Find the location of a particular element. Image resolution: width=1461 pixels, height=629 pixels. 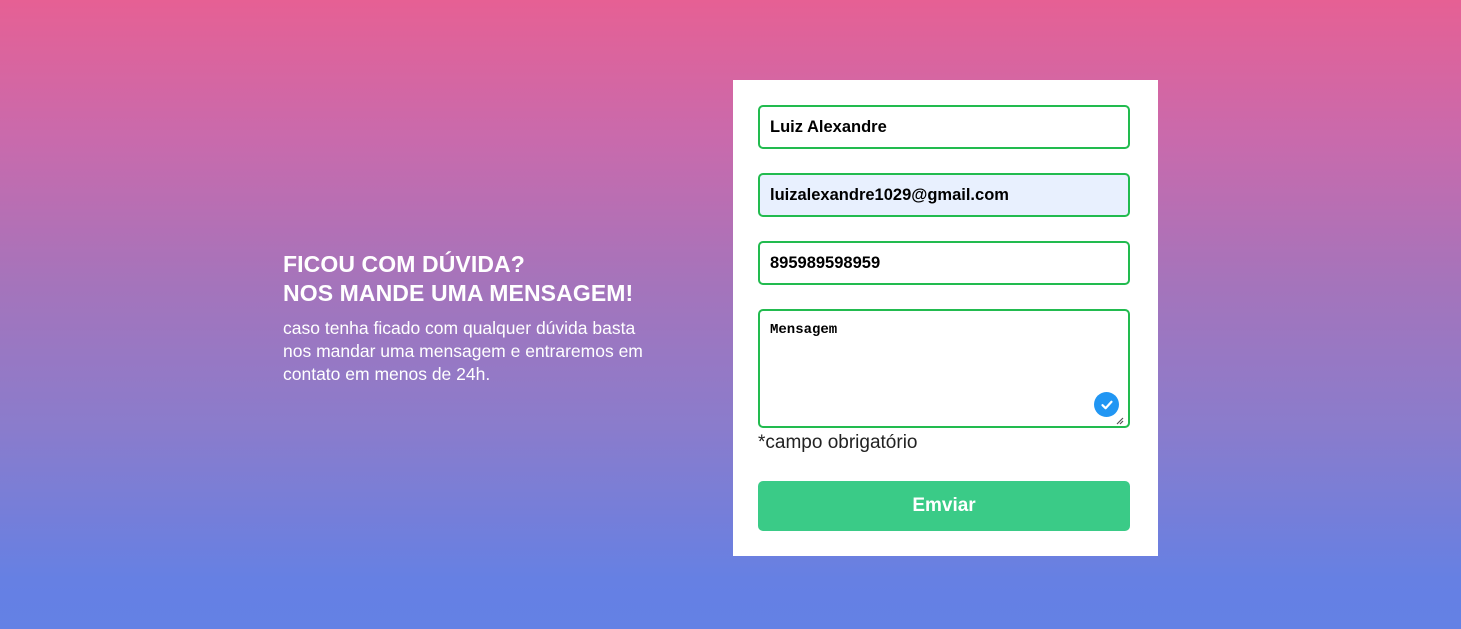

message-field is located at coordinates (944, 368).